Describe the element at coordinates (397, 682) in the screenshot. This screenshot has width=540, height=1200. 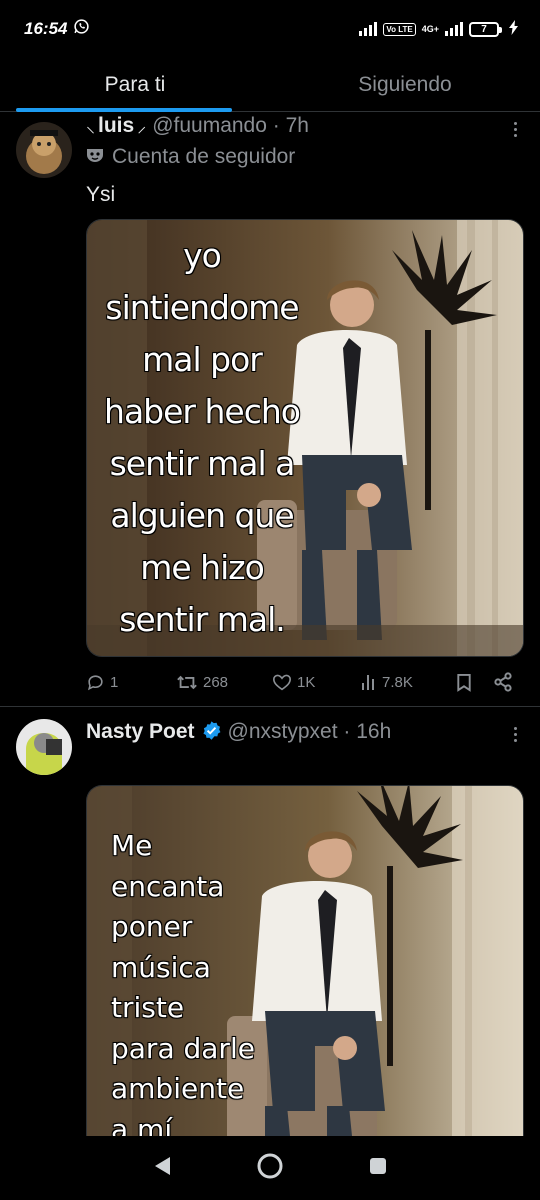
I see `views-count: 7.8K` at that location.